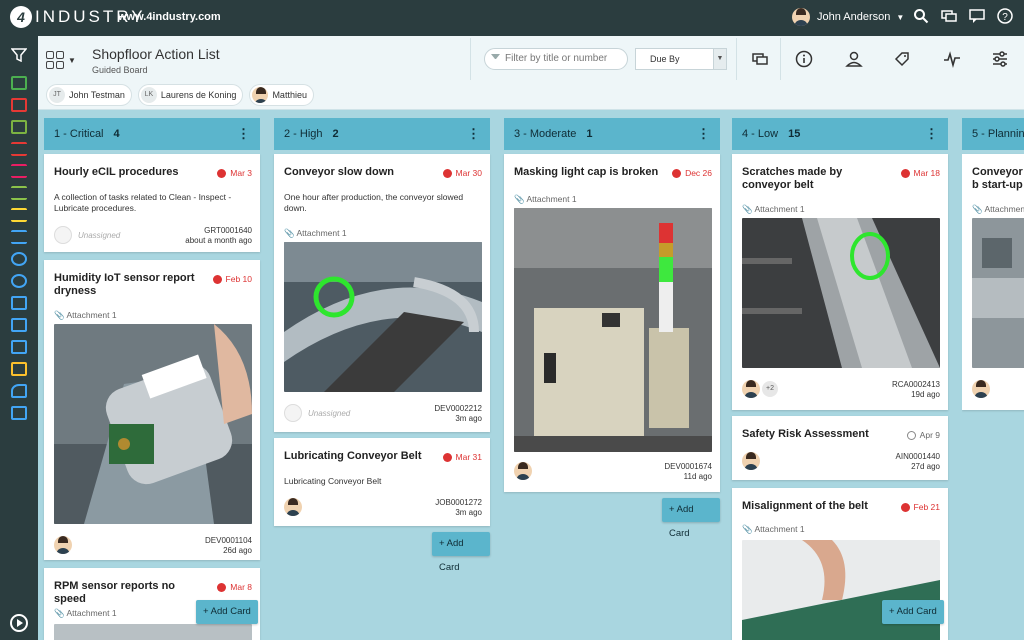 The height and width of the screenshot is (640, 1024). What do you see at coordinates (281, 95) in the screenshot?
I see `member-chip: Matthieu` at bounding box center [281, 95].